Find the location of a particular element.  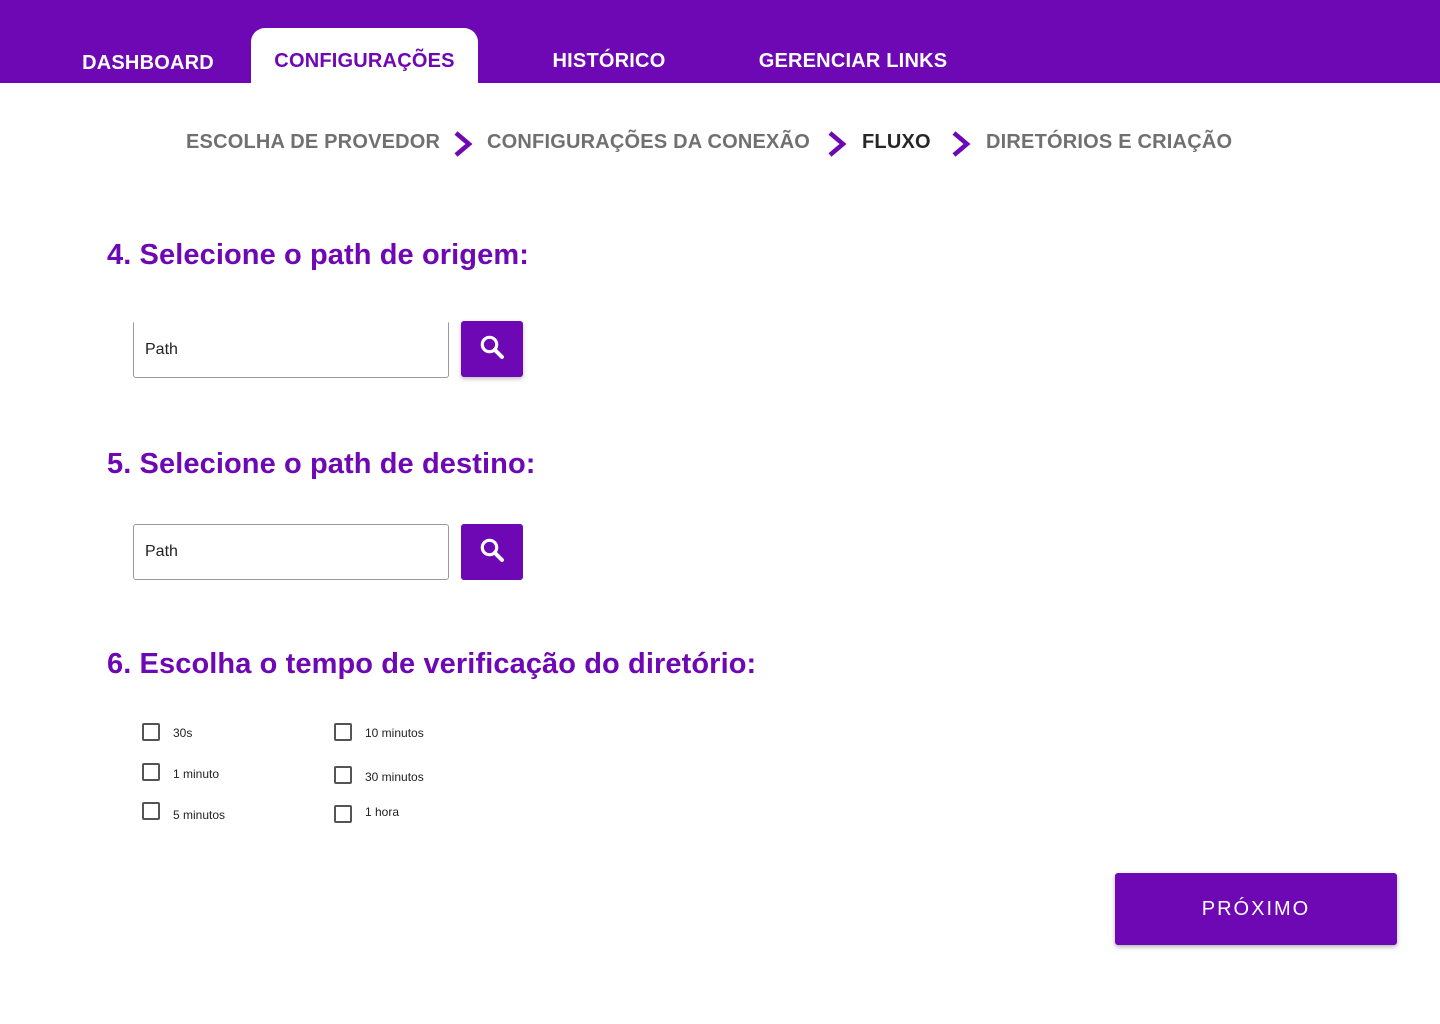

option-5-minutos: 5 minutos is located at coordinates (183, 812).